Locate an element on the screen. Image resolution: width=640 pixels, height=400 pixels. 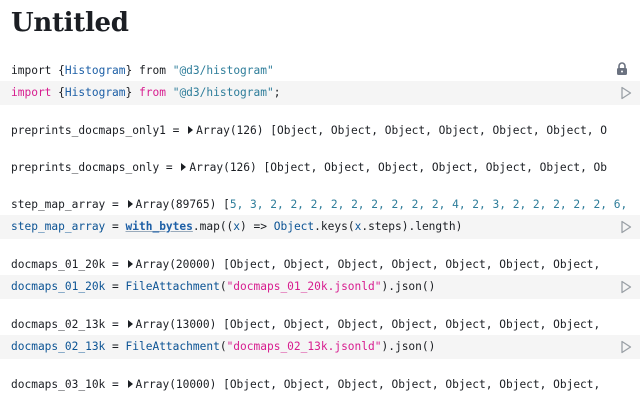
array-type: Array(13000) is located at coordinates (176, 324).